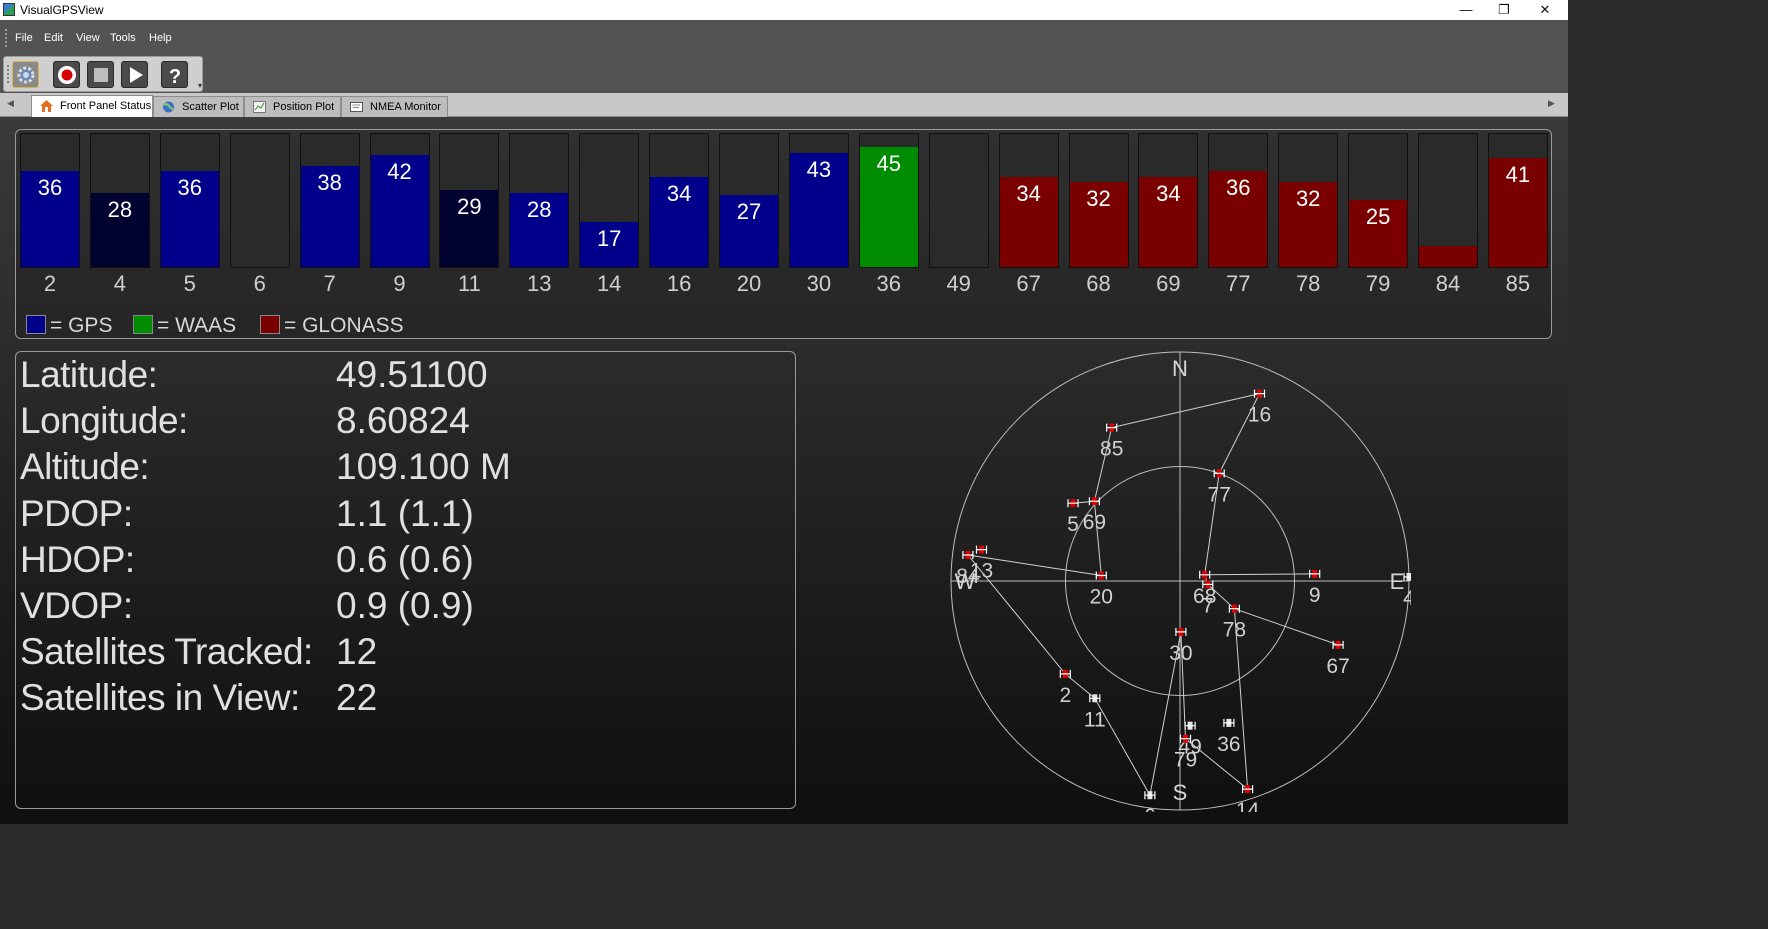  What do you see at coordinates (1219, 494) in the screenshot?
I see `sky-satellite-label: 77` at bounding box center [1219, 494].